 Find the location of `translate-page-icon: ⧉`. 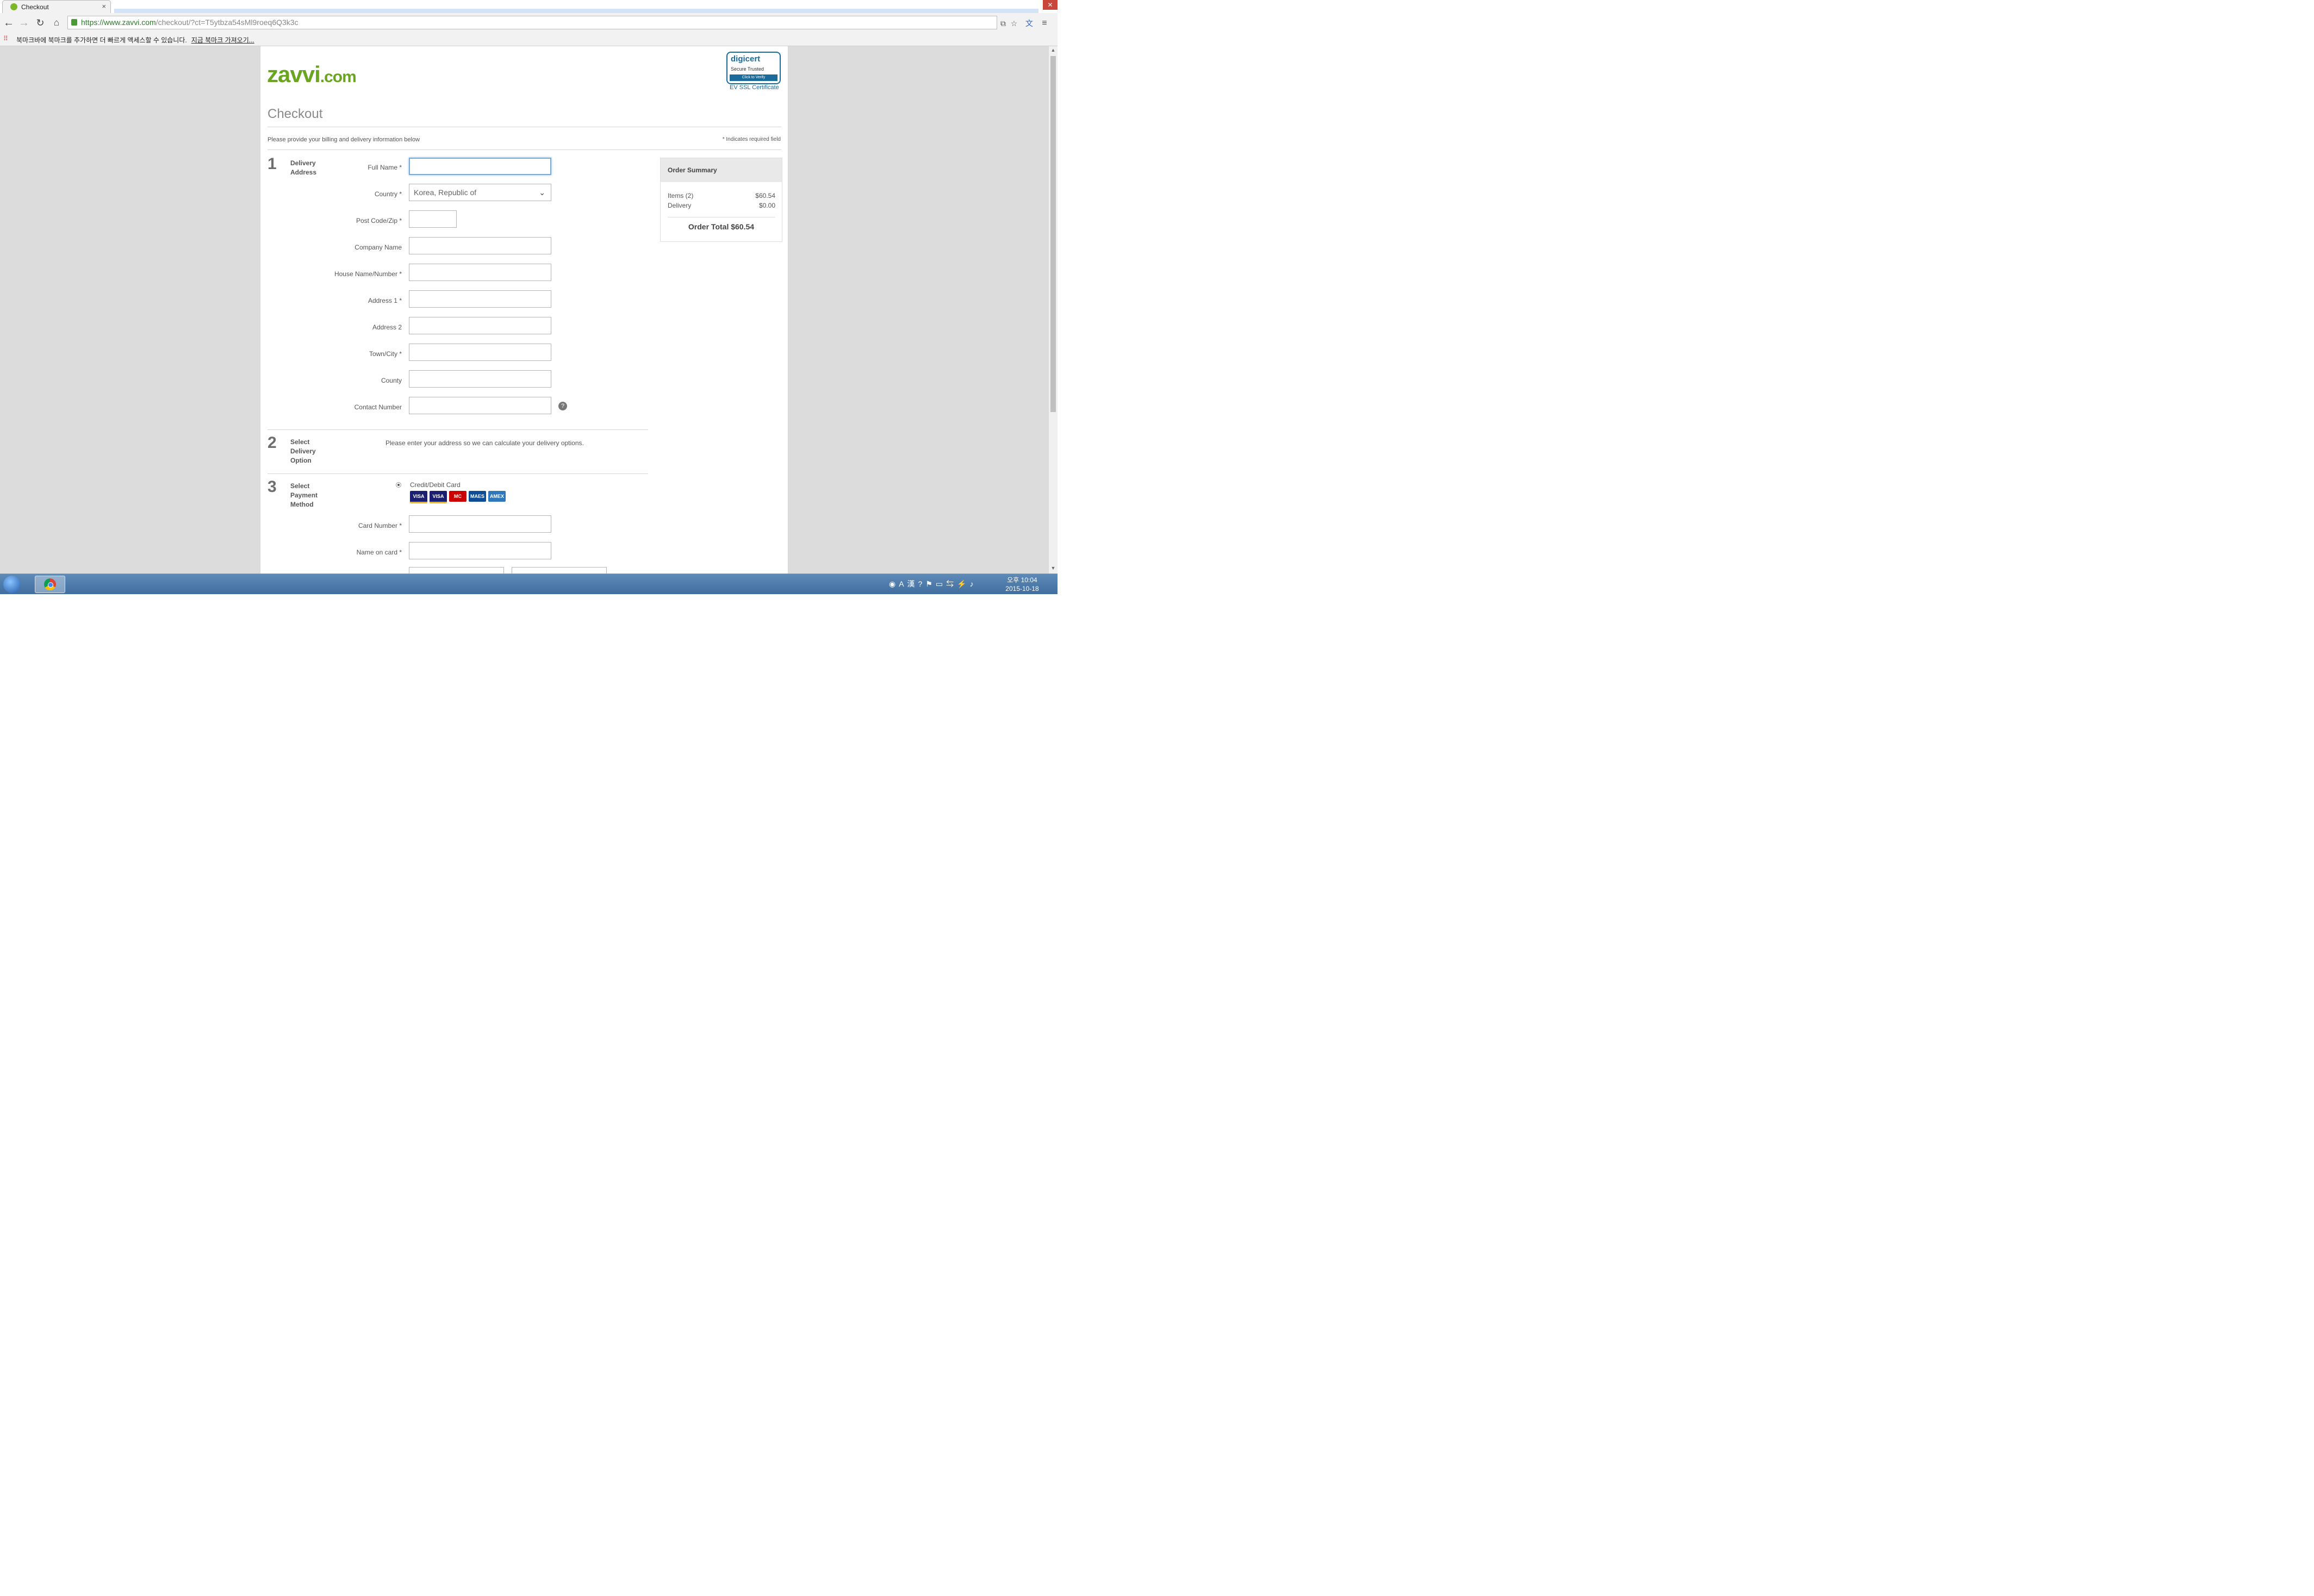

translate-page-icon: ⧉ is located at coordinates (1003, 23).